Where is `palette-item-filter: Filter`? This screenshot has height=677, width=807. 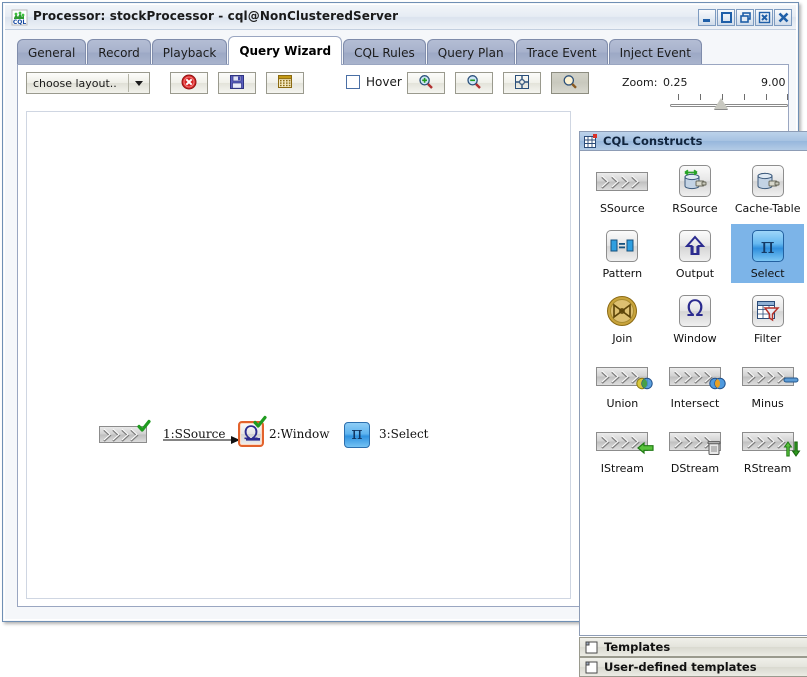 palette-item-filter: Filter is located at coordinates (767, 318).